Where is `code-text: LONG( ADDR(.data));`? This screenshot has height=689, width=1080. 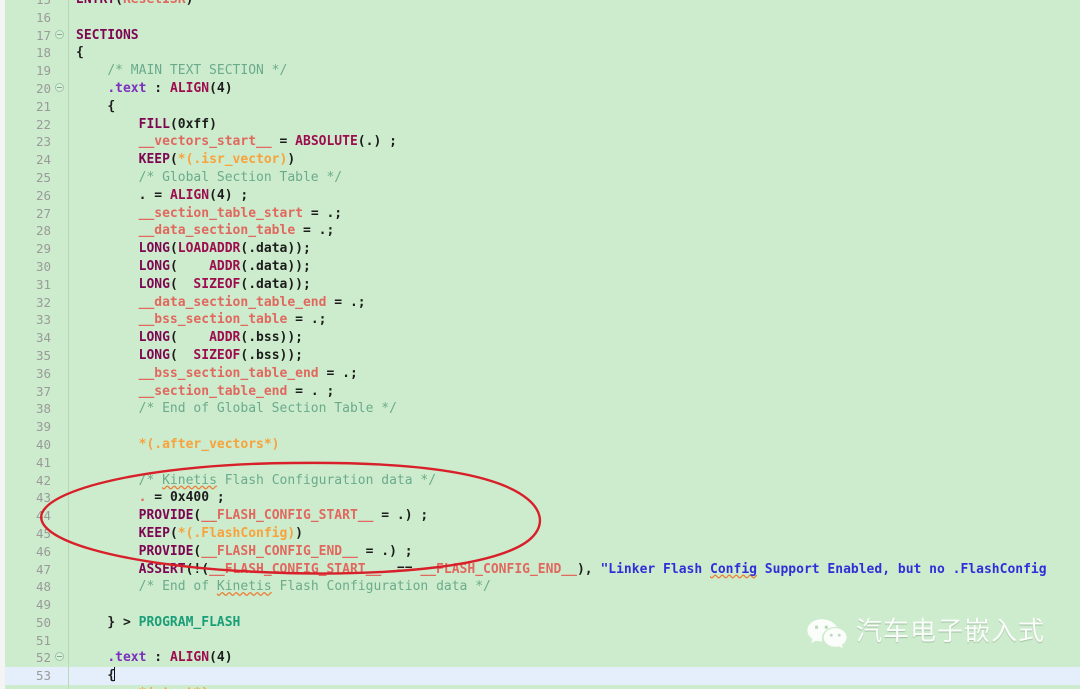 code-text: LONG( ADDR(.data)); is located at coordinates (193, 267).